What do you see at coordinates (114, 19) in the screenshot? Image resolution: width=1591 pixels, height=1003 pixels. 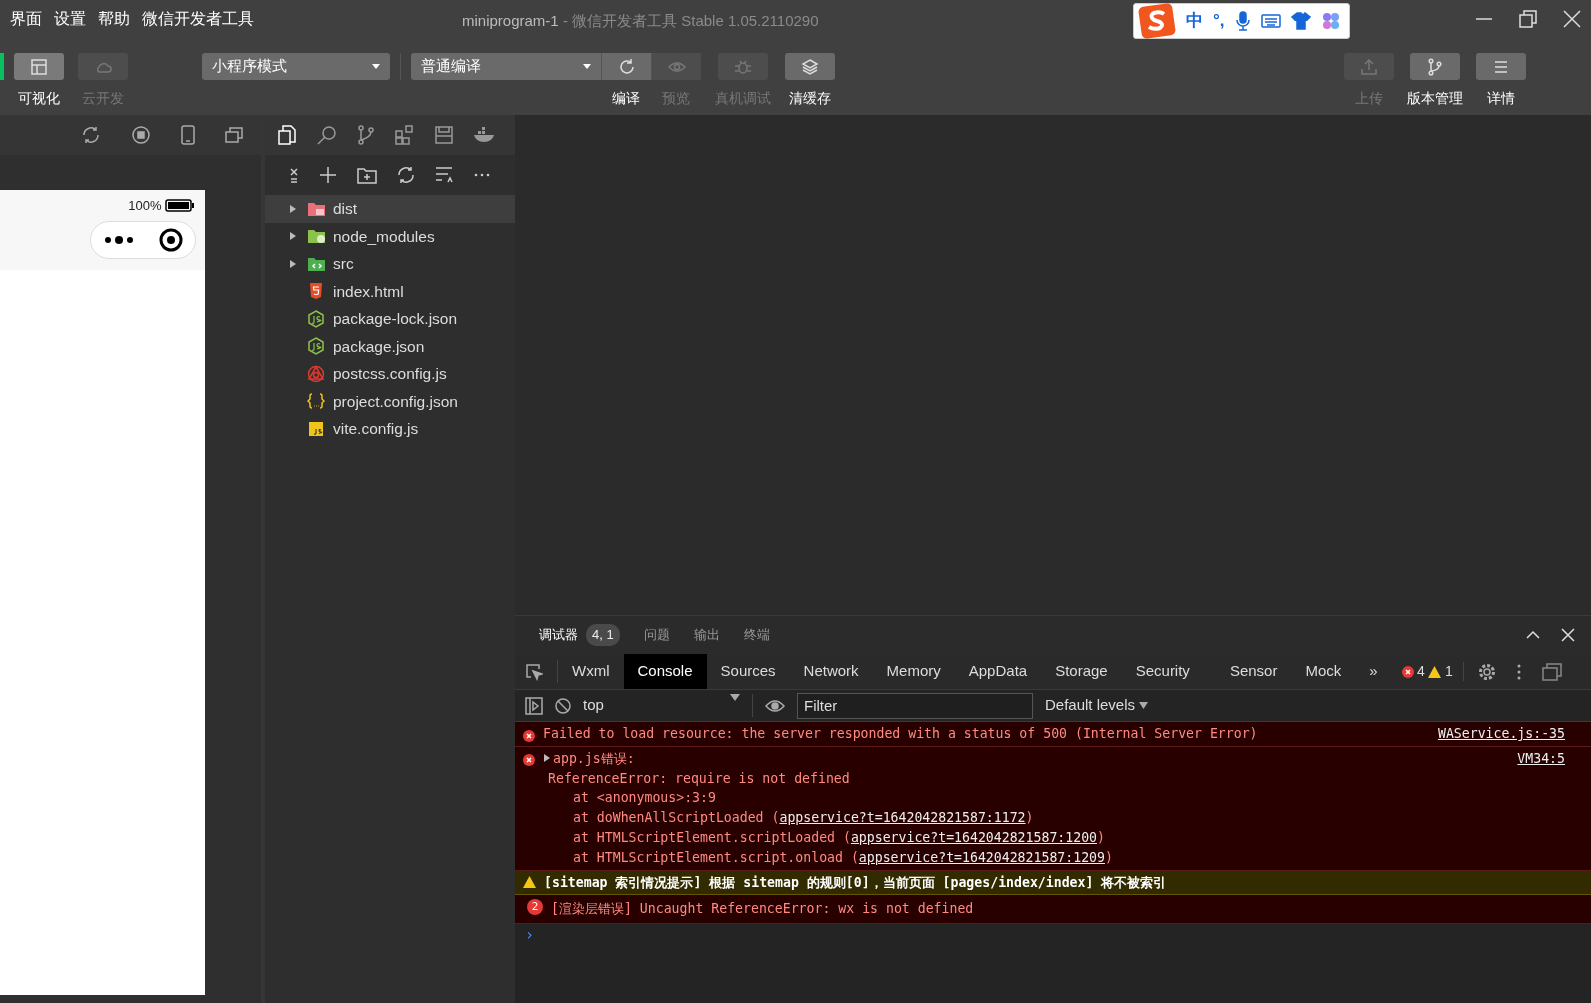 I see `menu-item: 帮助` at bounding box center [114, 19].